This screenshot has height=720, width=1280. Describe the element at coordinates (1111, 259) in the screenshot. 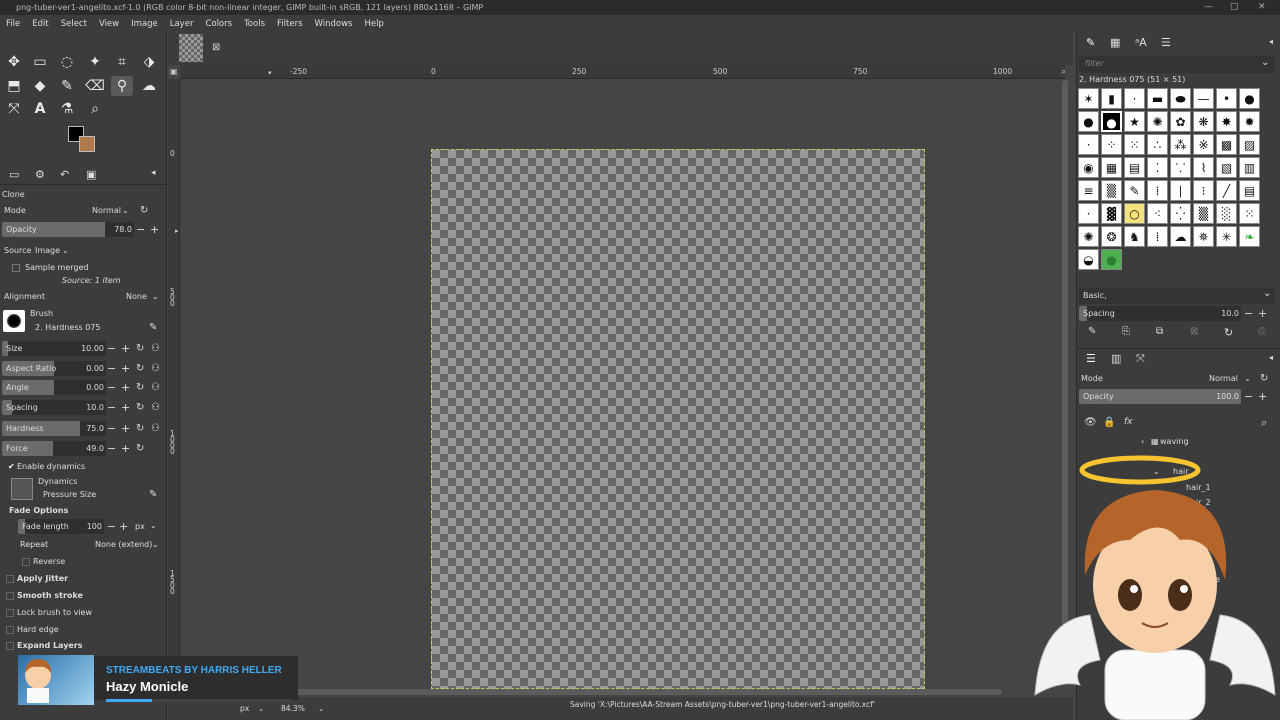

I see `brush-item: ●` at that location.